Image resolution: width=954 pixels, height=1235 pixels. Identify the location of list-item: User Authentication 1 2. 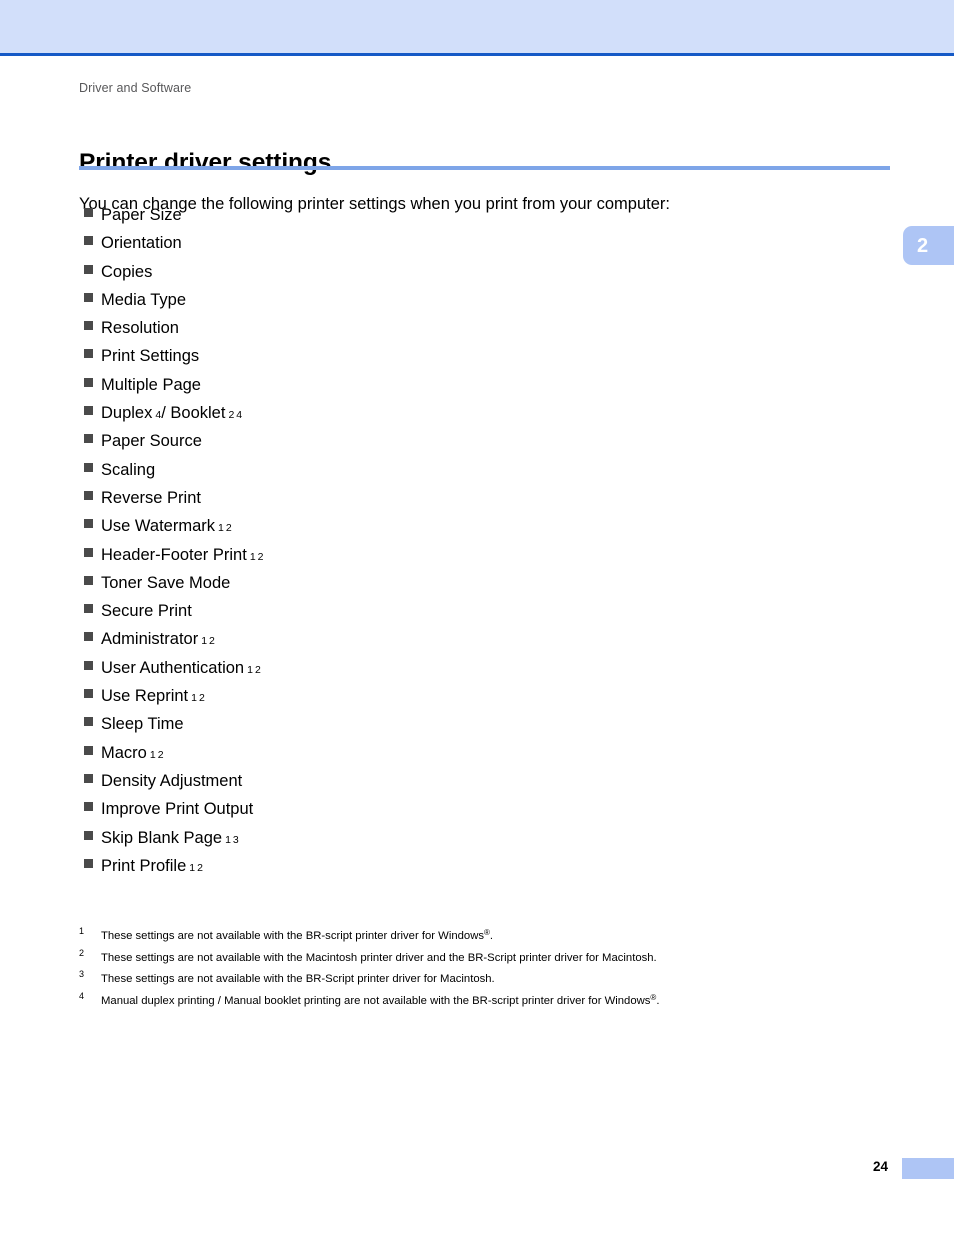
(474, 673).